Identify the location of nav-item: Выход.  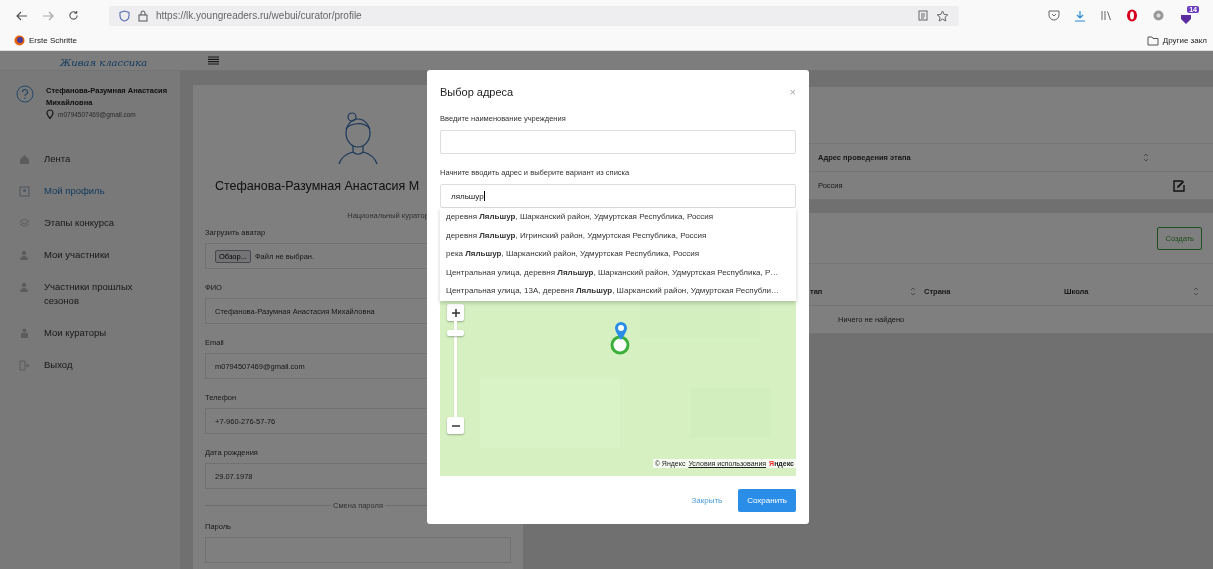
(90, 365).